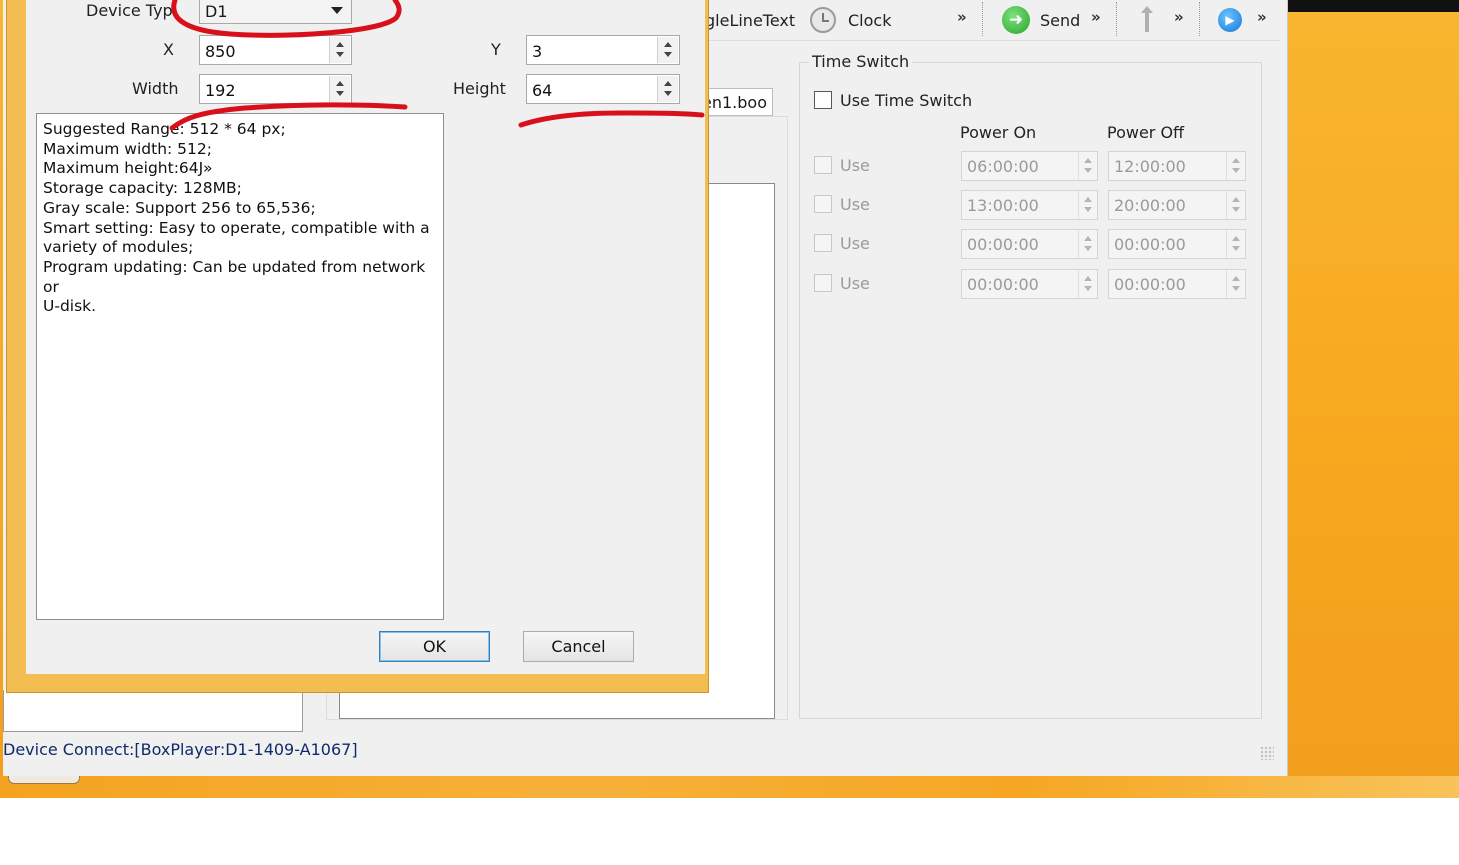 This screenshot has height=865, width=1459. I want to click on cancel-button: Cancel, so click(578, 646).